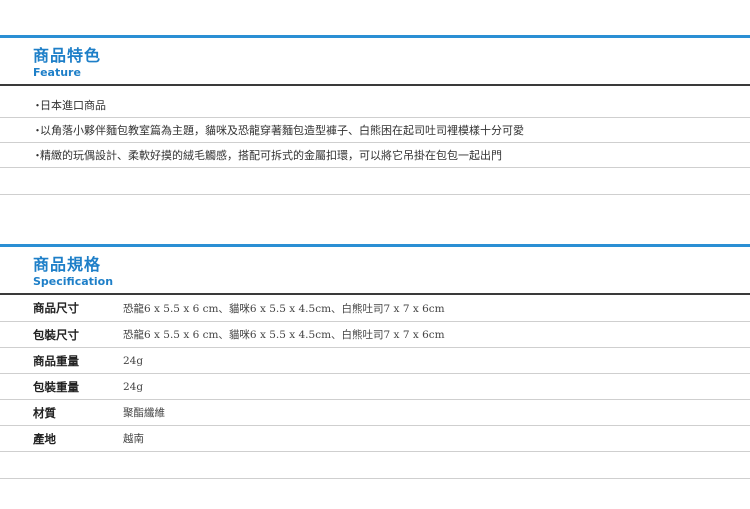 The image size is (750, 509). What do you see at coordinates (73, 281) in the screenshot?
I see `spec-subtitle: Specification` at bounding box center [73, 281].